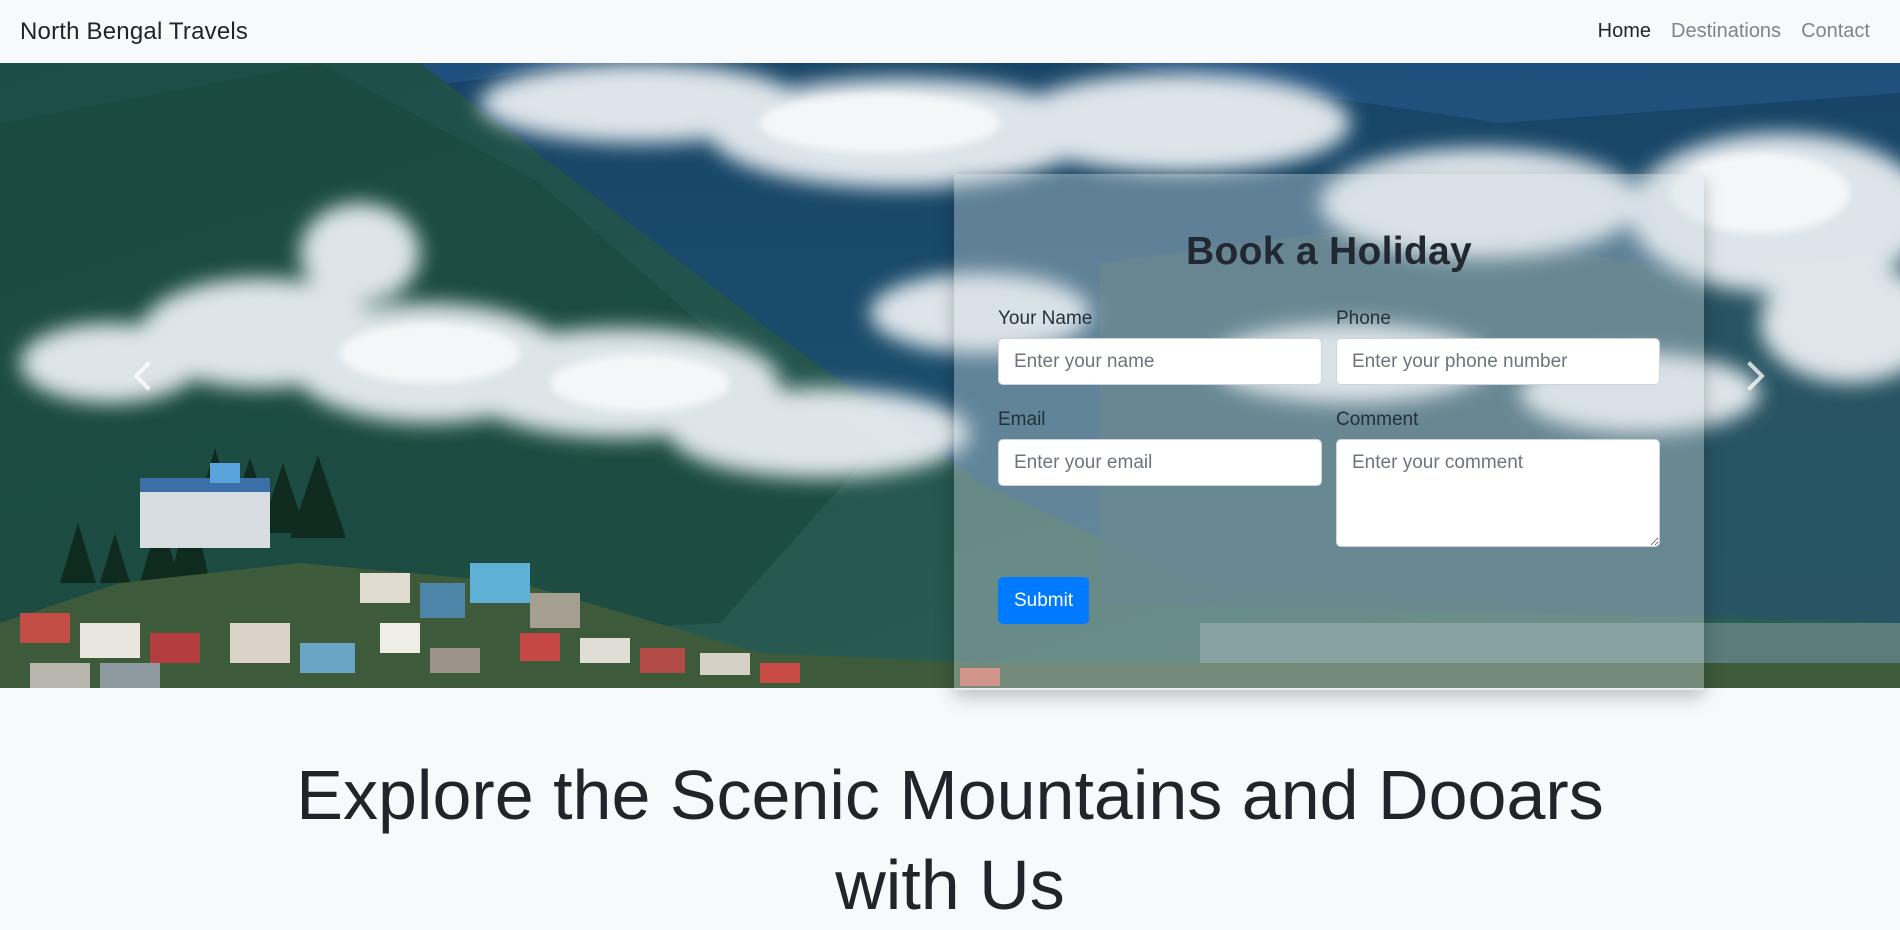  I want to click on brand-link: North Bengal Travels, so click(134, 32).